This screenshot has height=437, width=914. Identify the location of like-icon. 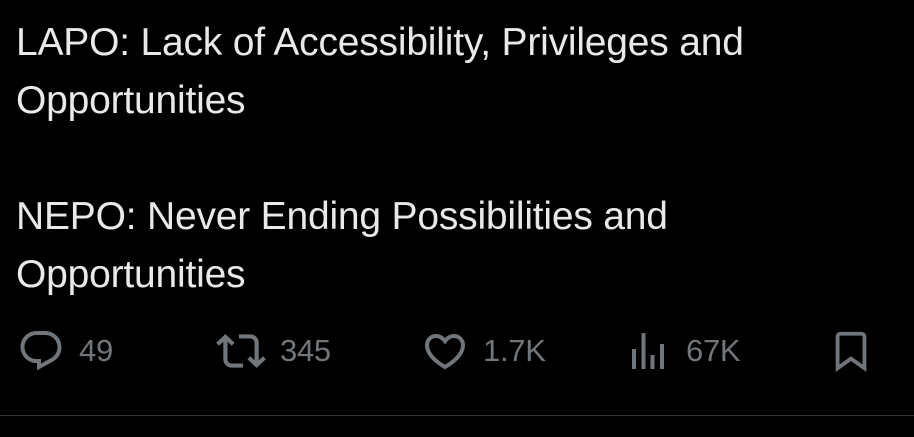
(445, 351).